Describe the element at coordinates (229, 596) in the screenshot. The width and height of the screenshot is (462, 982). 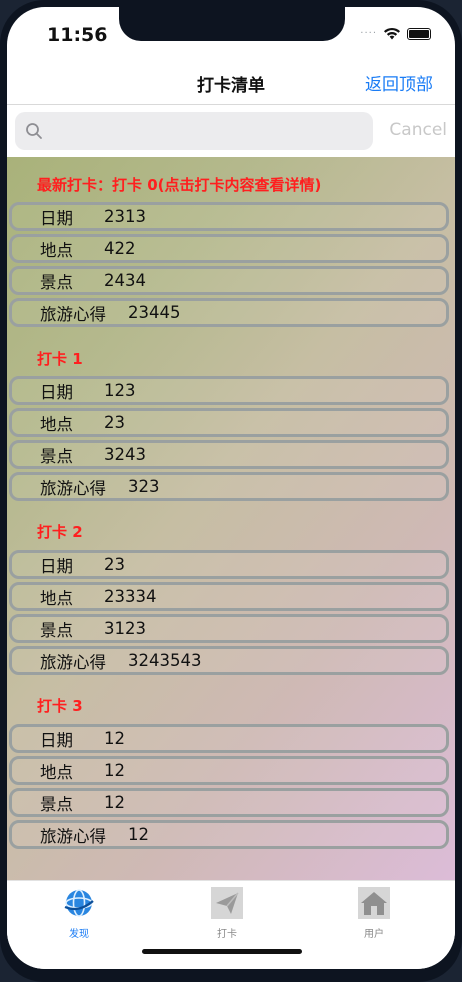
I see `list-item: 地点 23334` at that location.